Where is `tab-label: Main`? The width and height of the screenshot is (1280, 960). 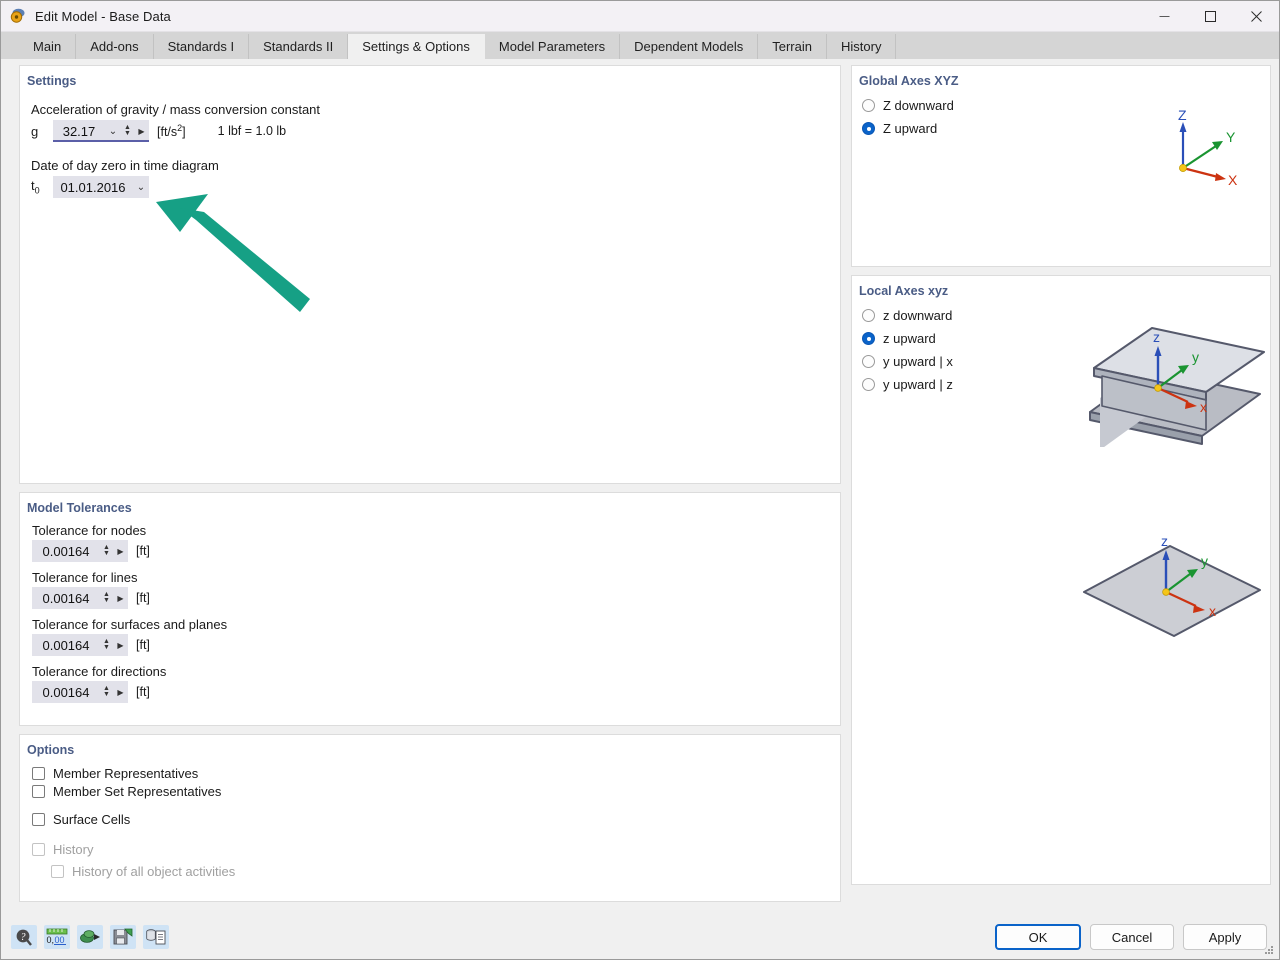 tab-label: Main is located at coordinates (47, 46).